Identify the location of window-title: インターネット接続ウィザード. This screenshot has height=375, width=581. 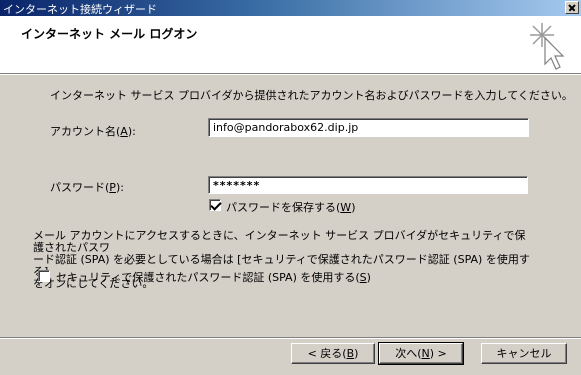
(80, 9).